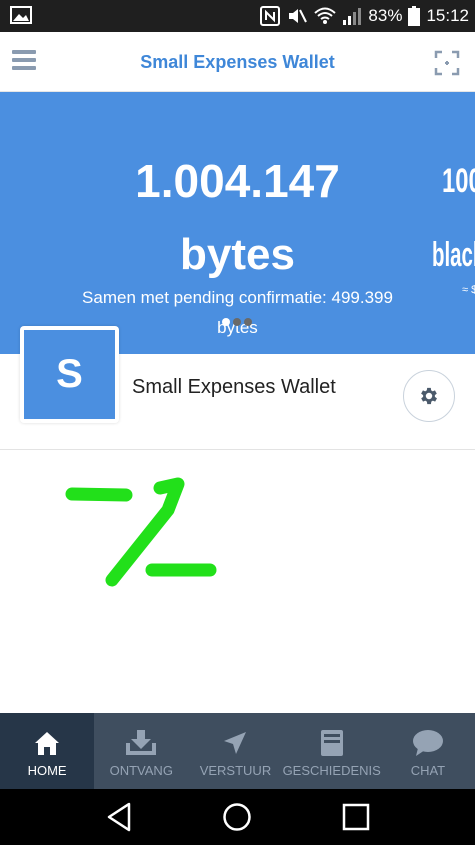 Image resolution: width=475 pixels, height=845 pixels. What do you see at coordinates (385, 15) in the screenshot?
I see `battery-percent: 83%` at bounding box center [385, 15].